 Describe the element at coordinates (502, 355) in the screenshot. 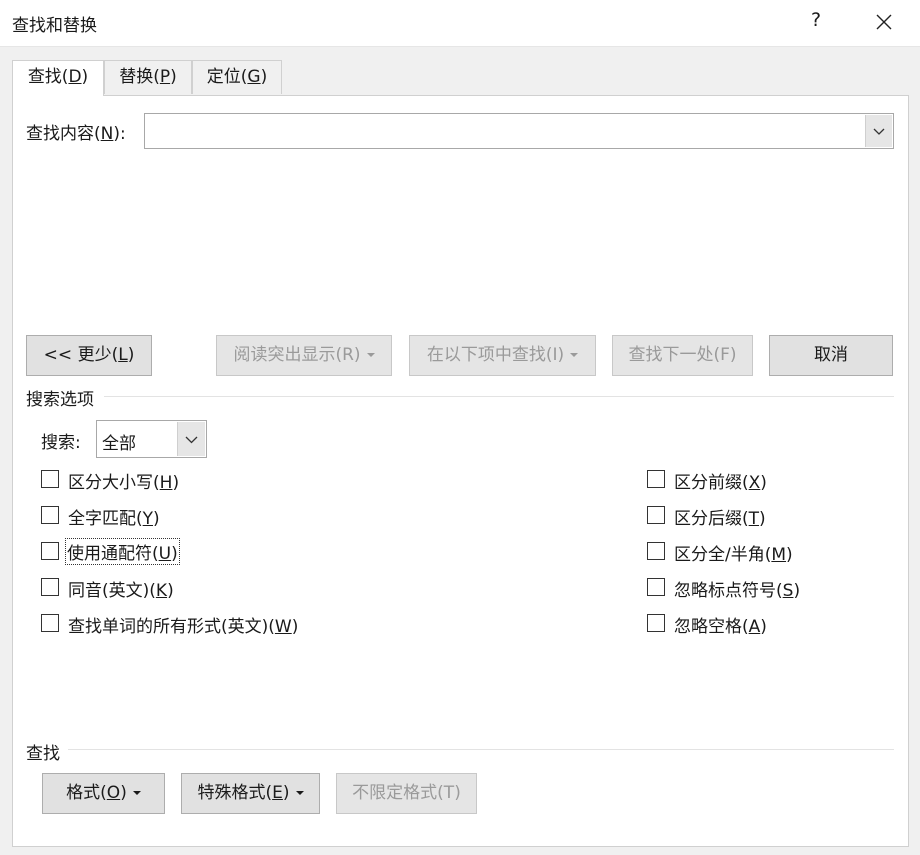

I see `find-in-button: 在以下项中查找(I)` at that location.